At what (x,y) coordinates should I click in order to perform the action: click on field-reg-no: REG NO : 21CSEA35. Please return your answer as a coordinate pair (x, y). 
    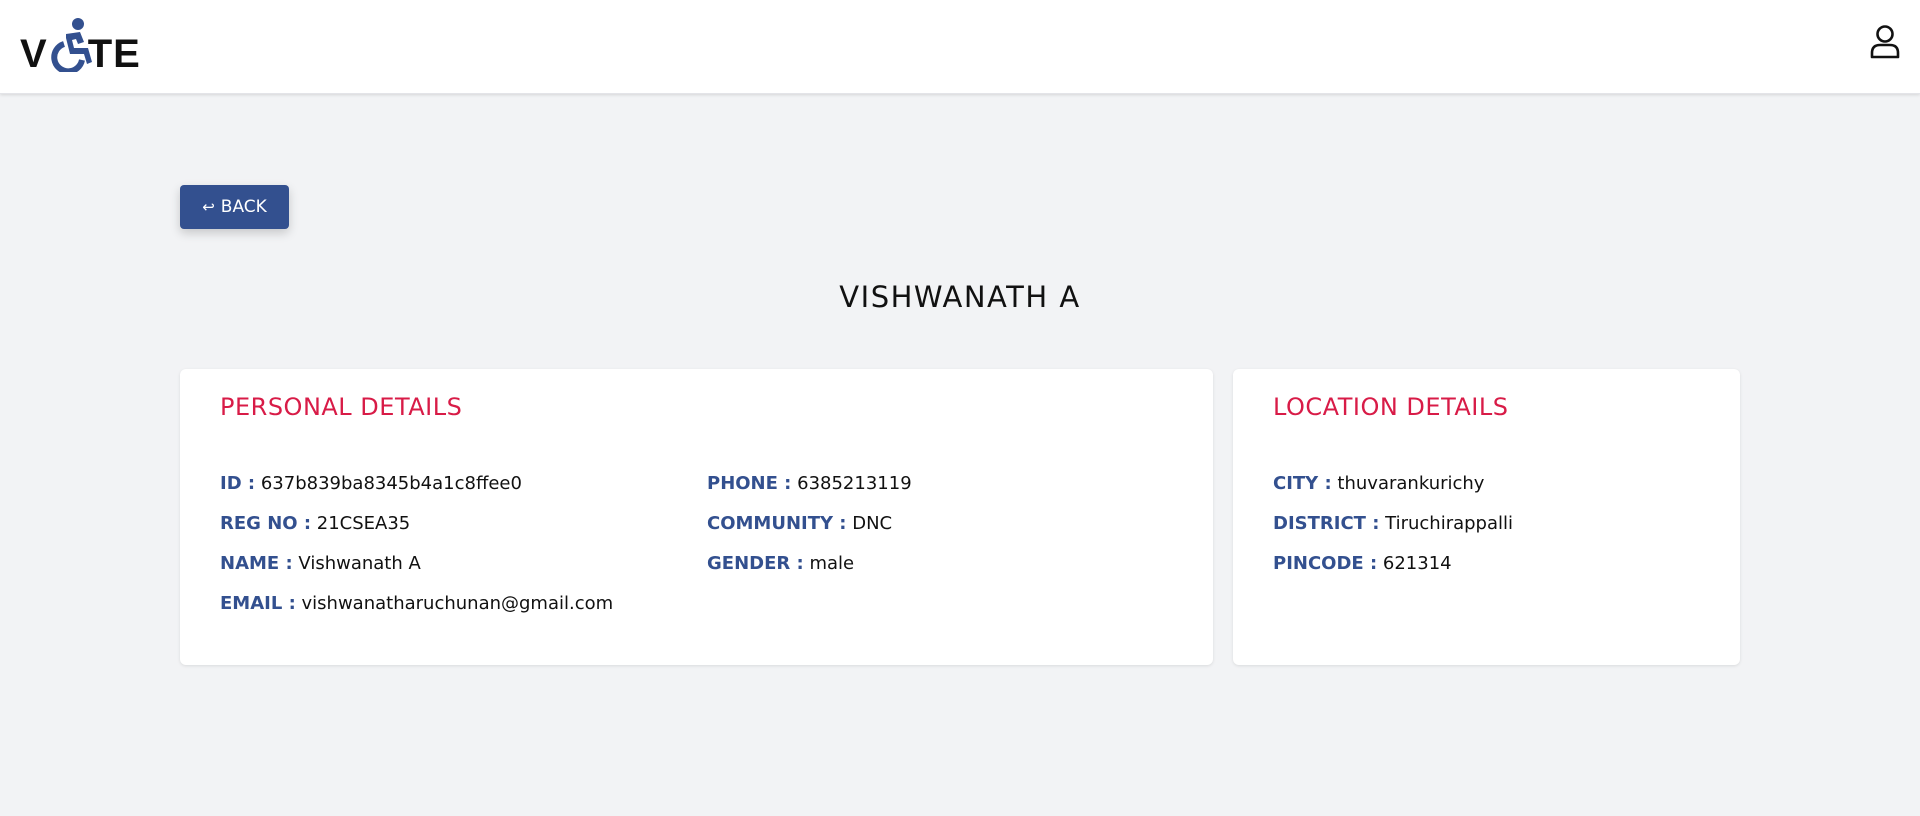
    Looking at the image, I should click on (315, 523).